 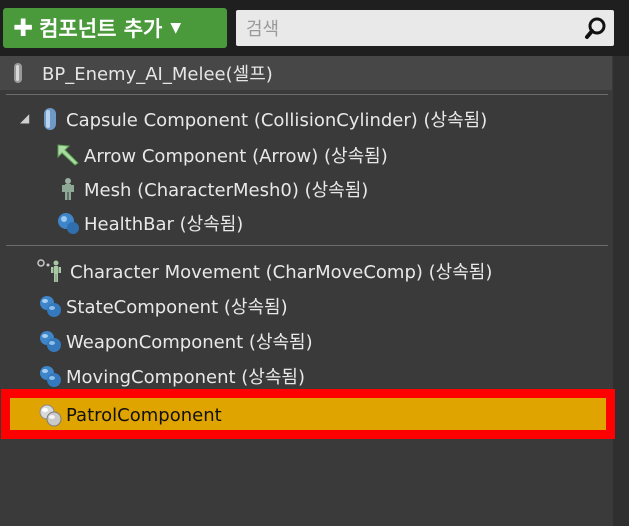 I want to click on component-label: WeaponComponent (상속됨), so click(x=189, y=342).